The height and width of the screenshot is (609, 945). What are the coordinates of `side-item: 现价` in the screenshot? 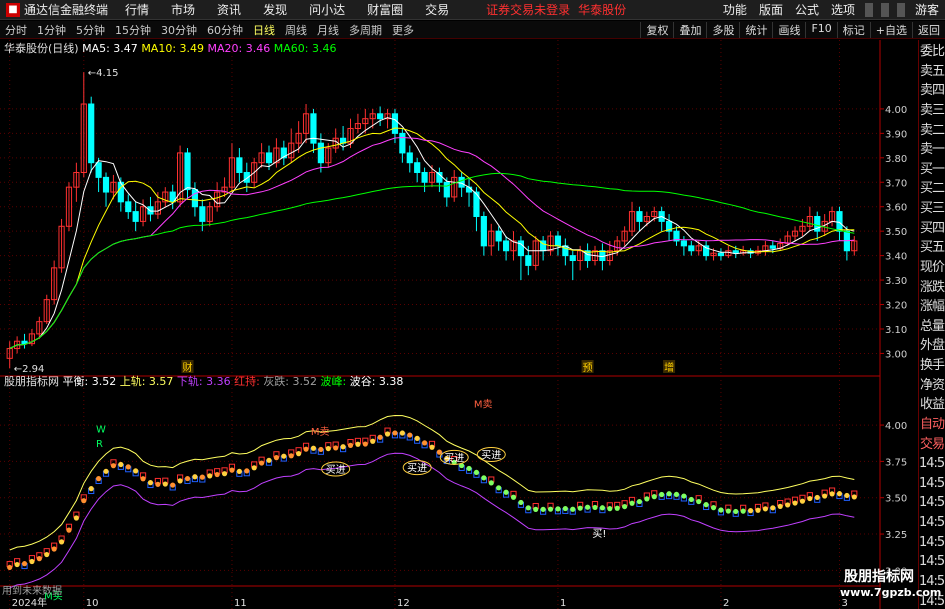 It's located at (932, 266).